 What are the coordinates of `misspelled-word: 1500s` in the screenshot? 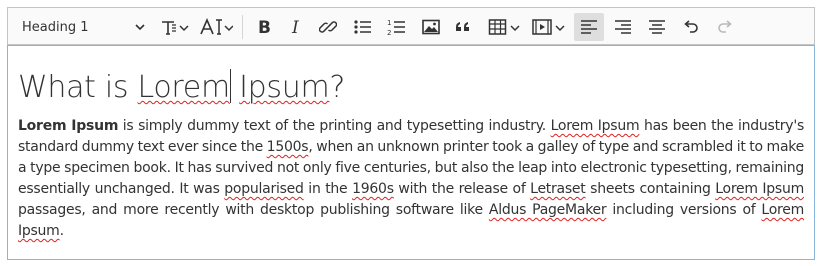 It's located at (287, 147).